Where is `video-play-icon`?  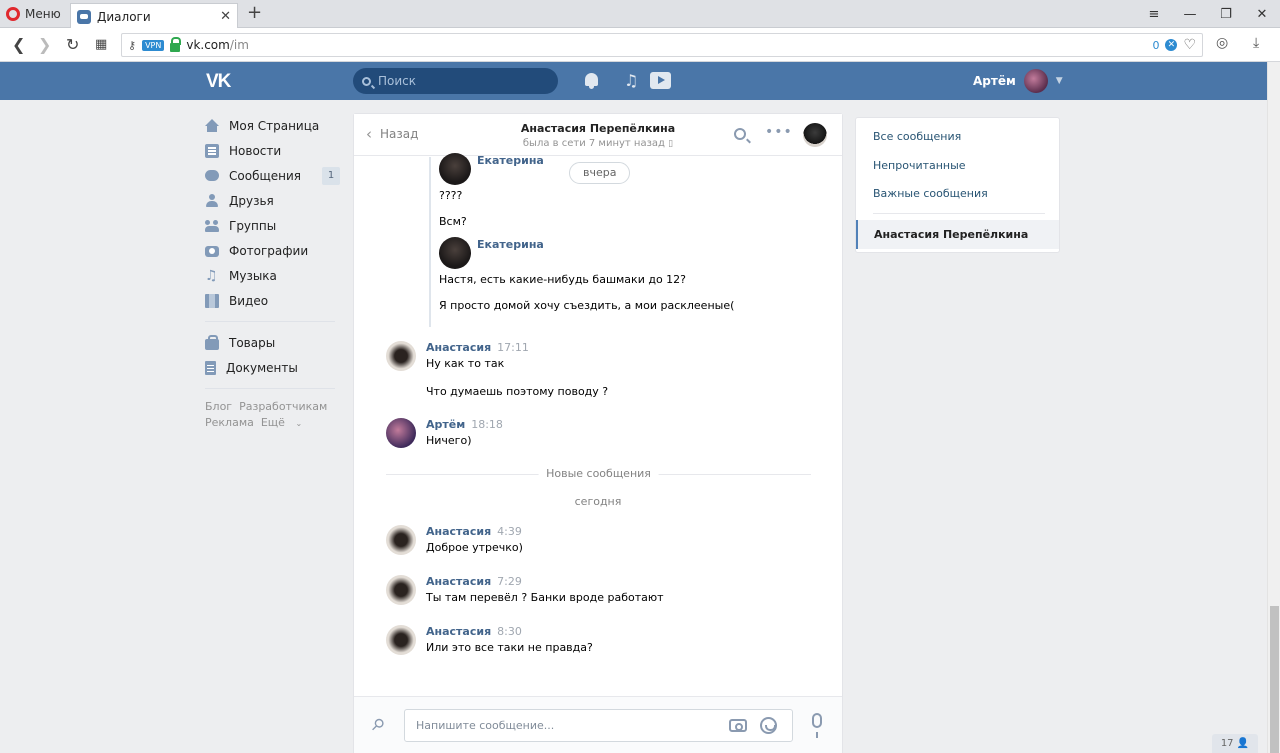
video-play-icon is located at coordinates (660, 80).